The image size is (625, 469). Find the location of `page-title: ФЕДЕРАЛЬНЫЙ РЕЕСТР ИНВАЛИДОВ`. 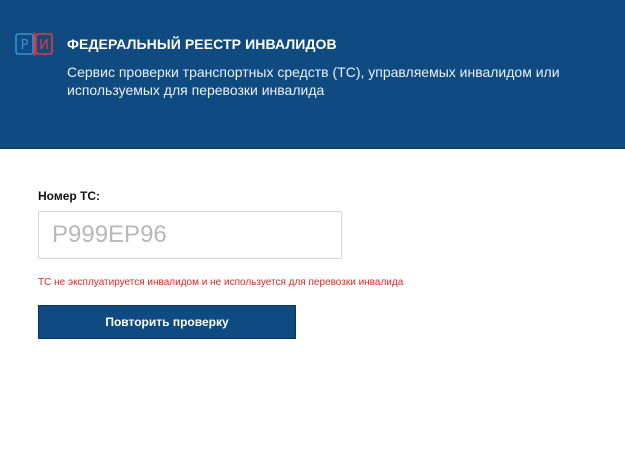

page-title: ФЕДЕРАЛЬНЫЙ РЕЕСТР ИНВАЛИДОВ is located at coordinates (202, 44).